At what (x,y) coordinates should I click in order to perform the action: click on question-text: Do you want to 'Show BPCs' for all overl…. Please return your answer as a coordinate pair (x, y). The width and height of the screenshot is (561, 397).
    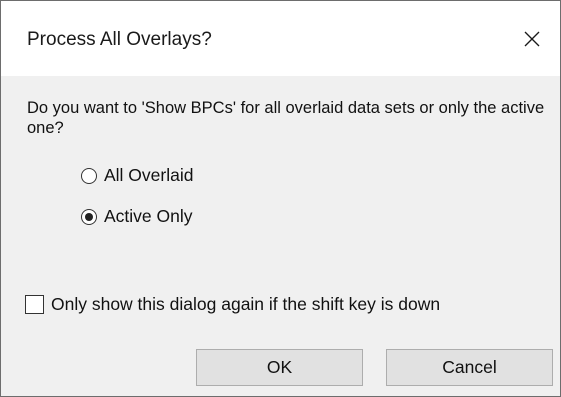
    Looking at the image, I should click on (286, 118).